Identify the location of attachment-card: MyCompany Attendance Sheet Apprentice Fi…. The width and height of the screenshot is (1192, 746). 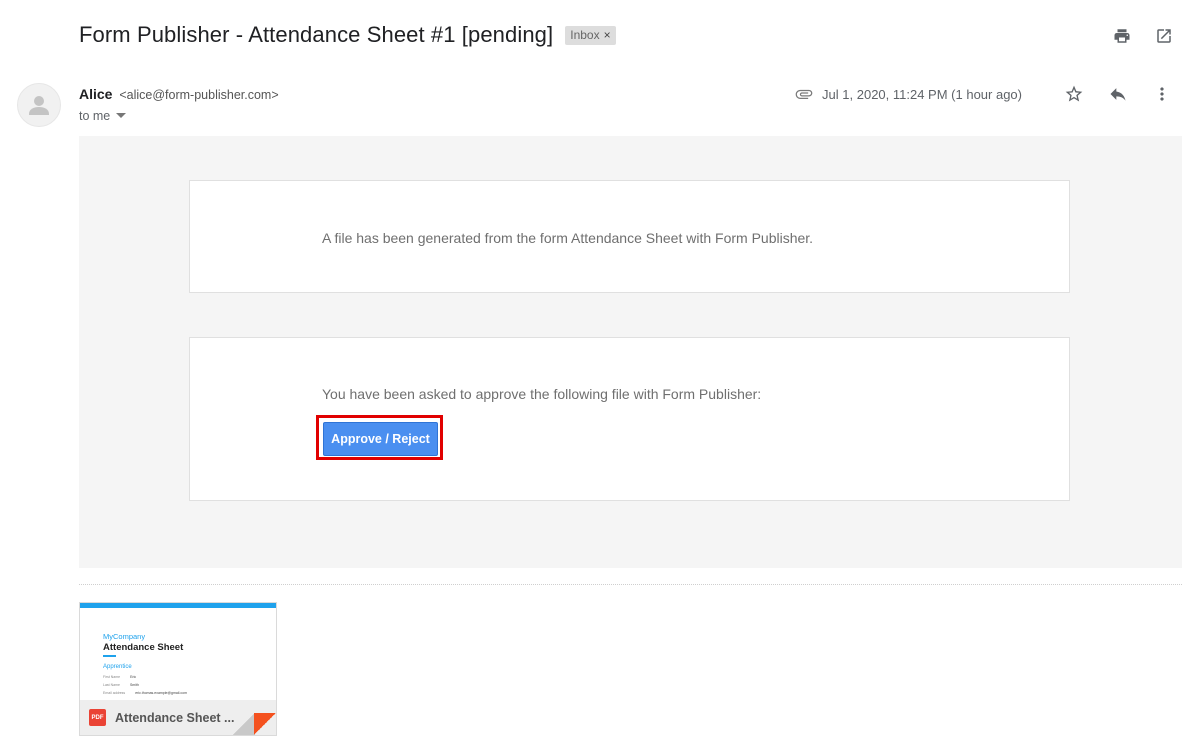
(178, 669).